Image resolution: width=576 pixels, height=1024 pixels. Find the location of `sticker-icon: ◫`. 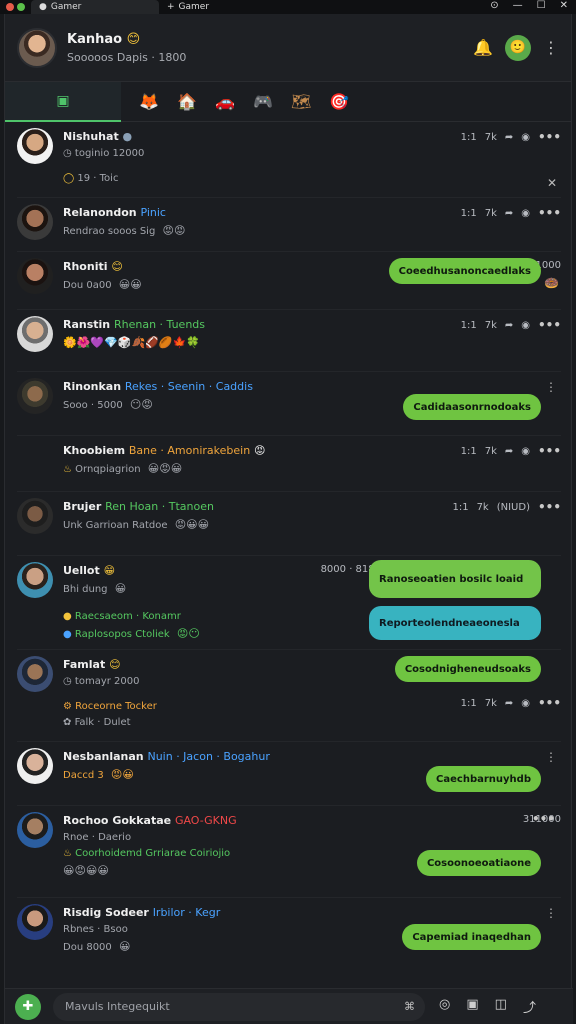

sticker-icon: ◫ is located at coordinates (501, 1006).